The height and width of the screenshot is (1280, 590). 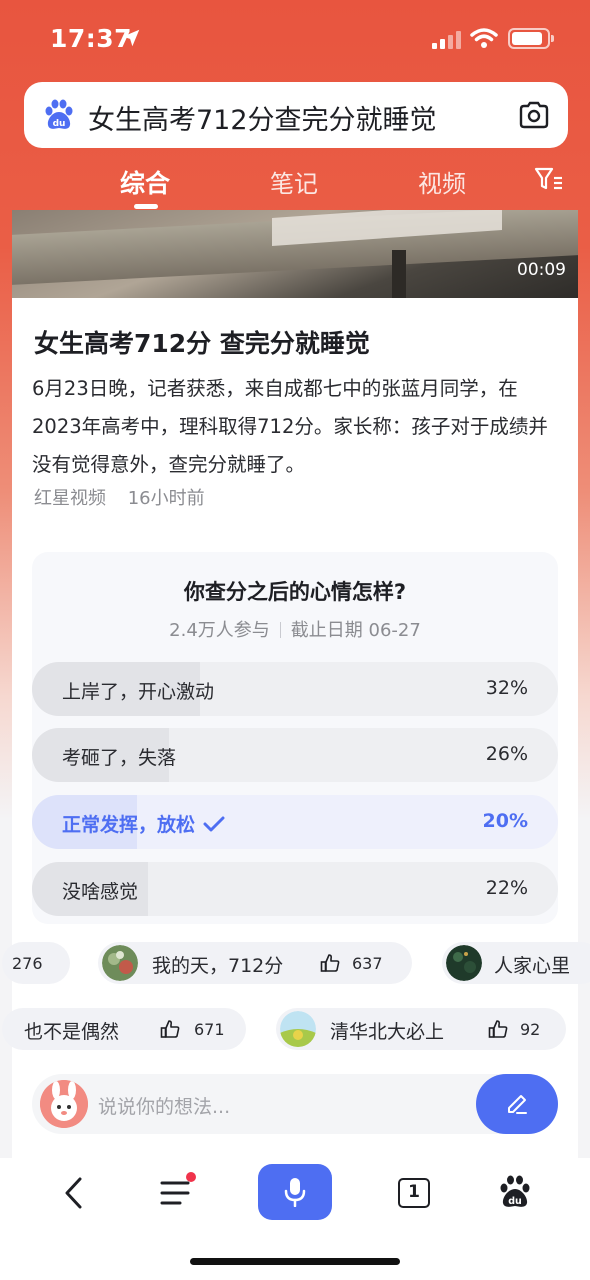 What do you see at coordinates (355, 630) in the screenshot?
I see `poll-deadline: 截止日期 06-27` at bounding box center [355, 630].